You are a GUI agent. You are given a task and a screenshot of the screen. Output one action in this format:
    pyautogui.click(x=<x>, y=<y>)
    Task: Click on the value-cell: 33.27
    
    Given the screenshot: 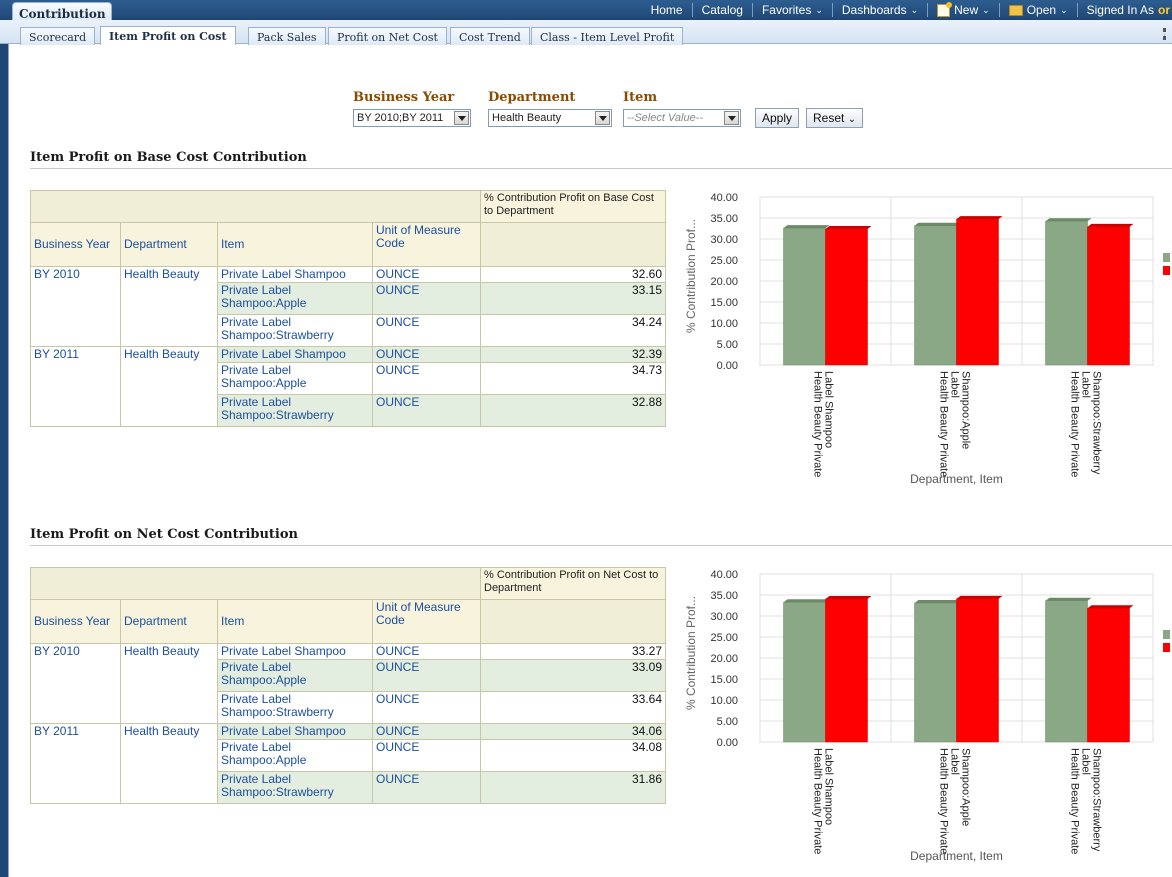 What is the action you would take?
    pyautogui.click(x=573, y=651)
    